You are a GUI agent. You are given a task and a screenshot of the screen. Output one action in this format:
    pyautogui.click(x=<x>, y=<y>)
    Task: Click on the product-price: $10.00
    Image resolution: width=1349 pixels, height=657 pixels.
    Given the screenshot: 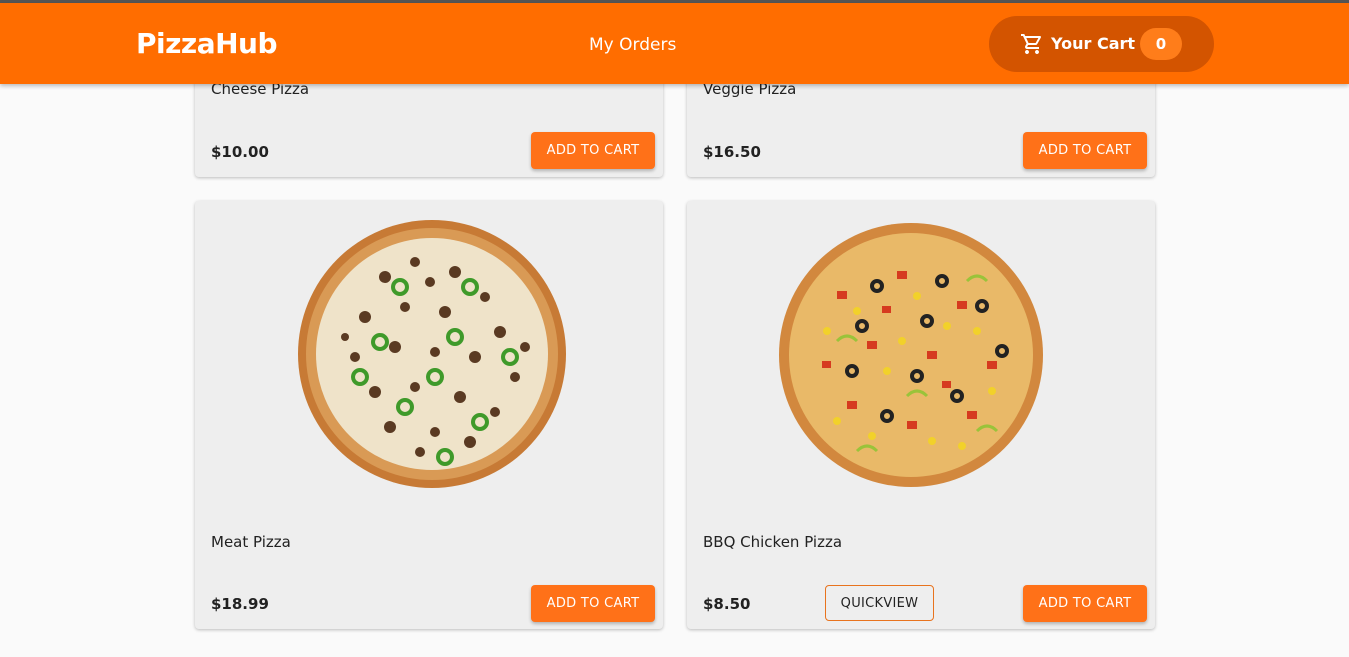 What is the action you would take?
    pyautogui.click(x=240, y=152)
    